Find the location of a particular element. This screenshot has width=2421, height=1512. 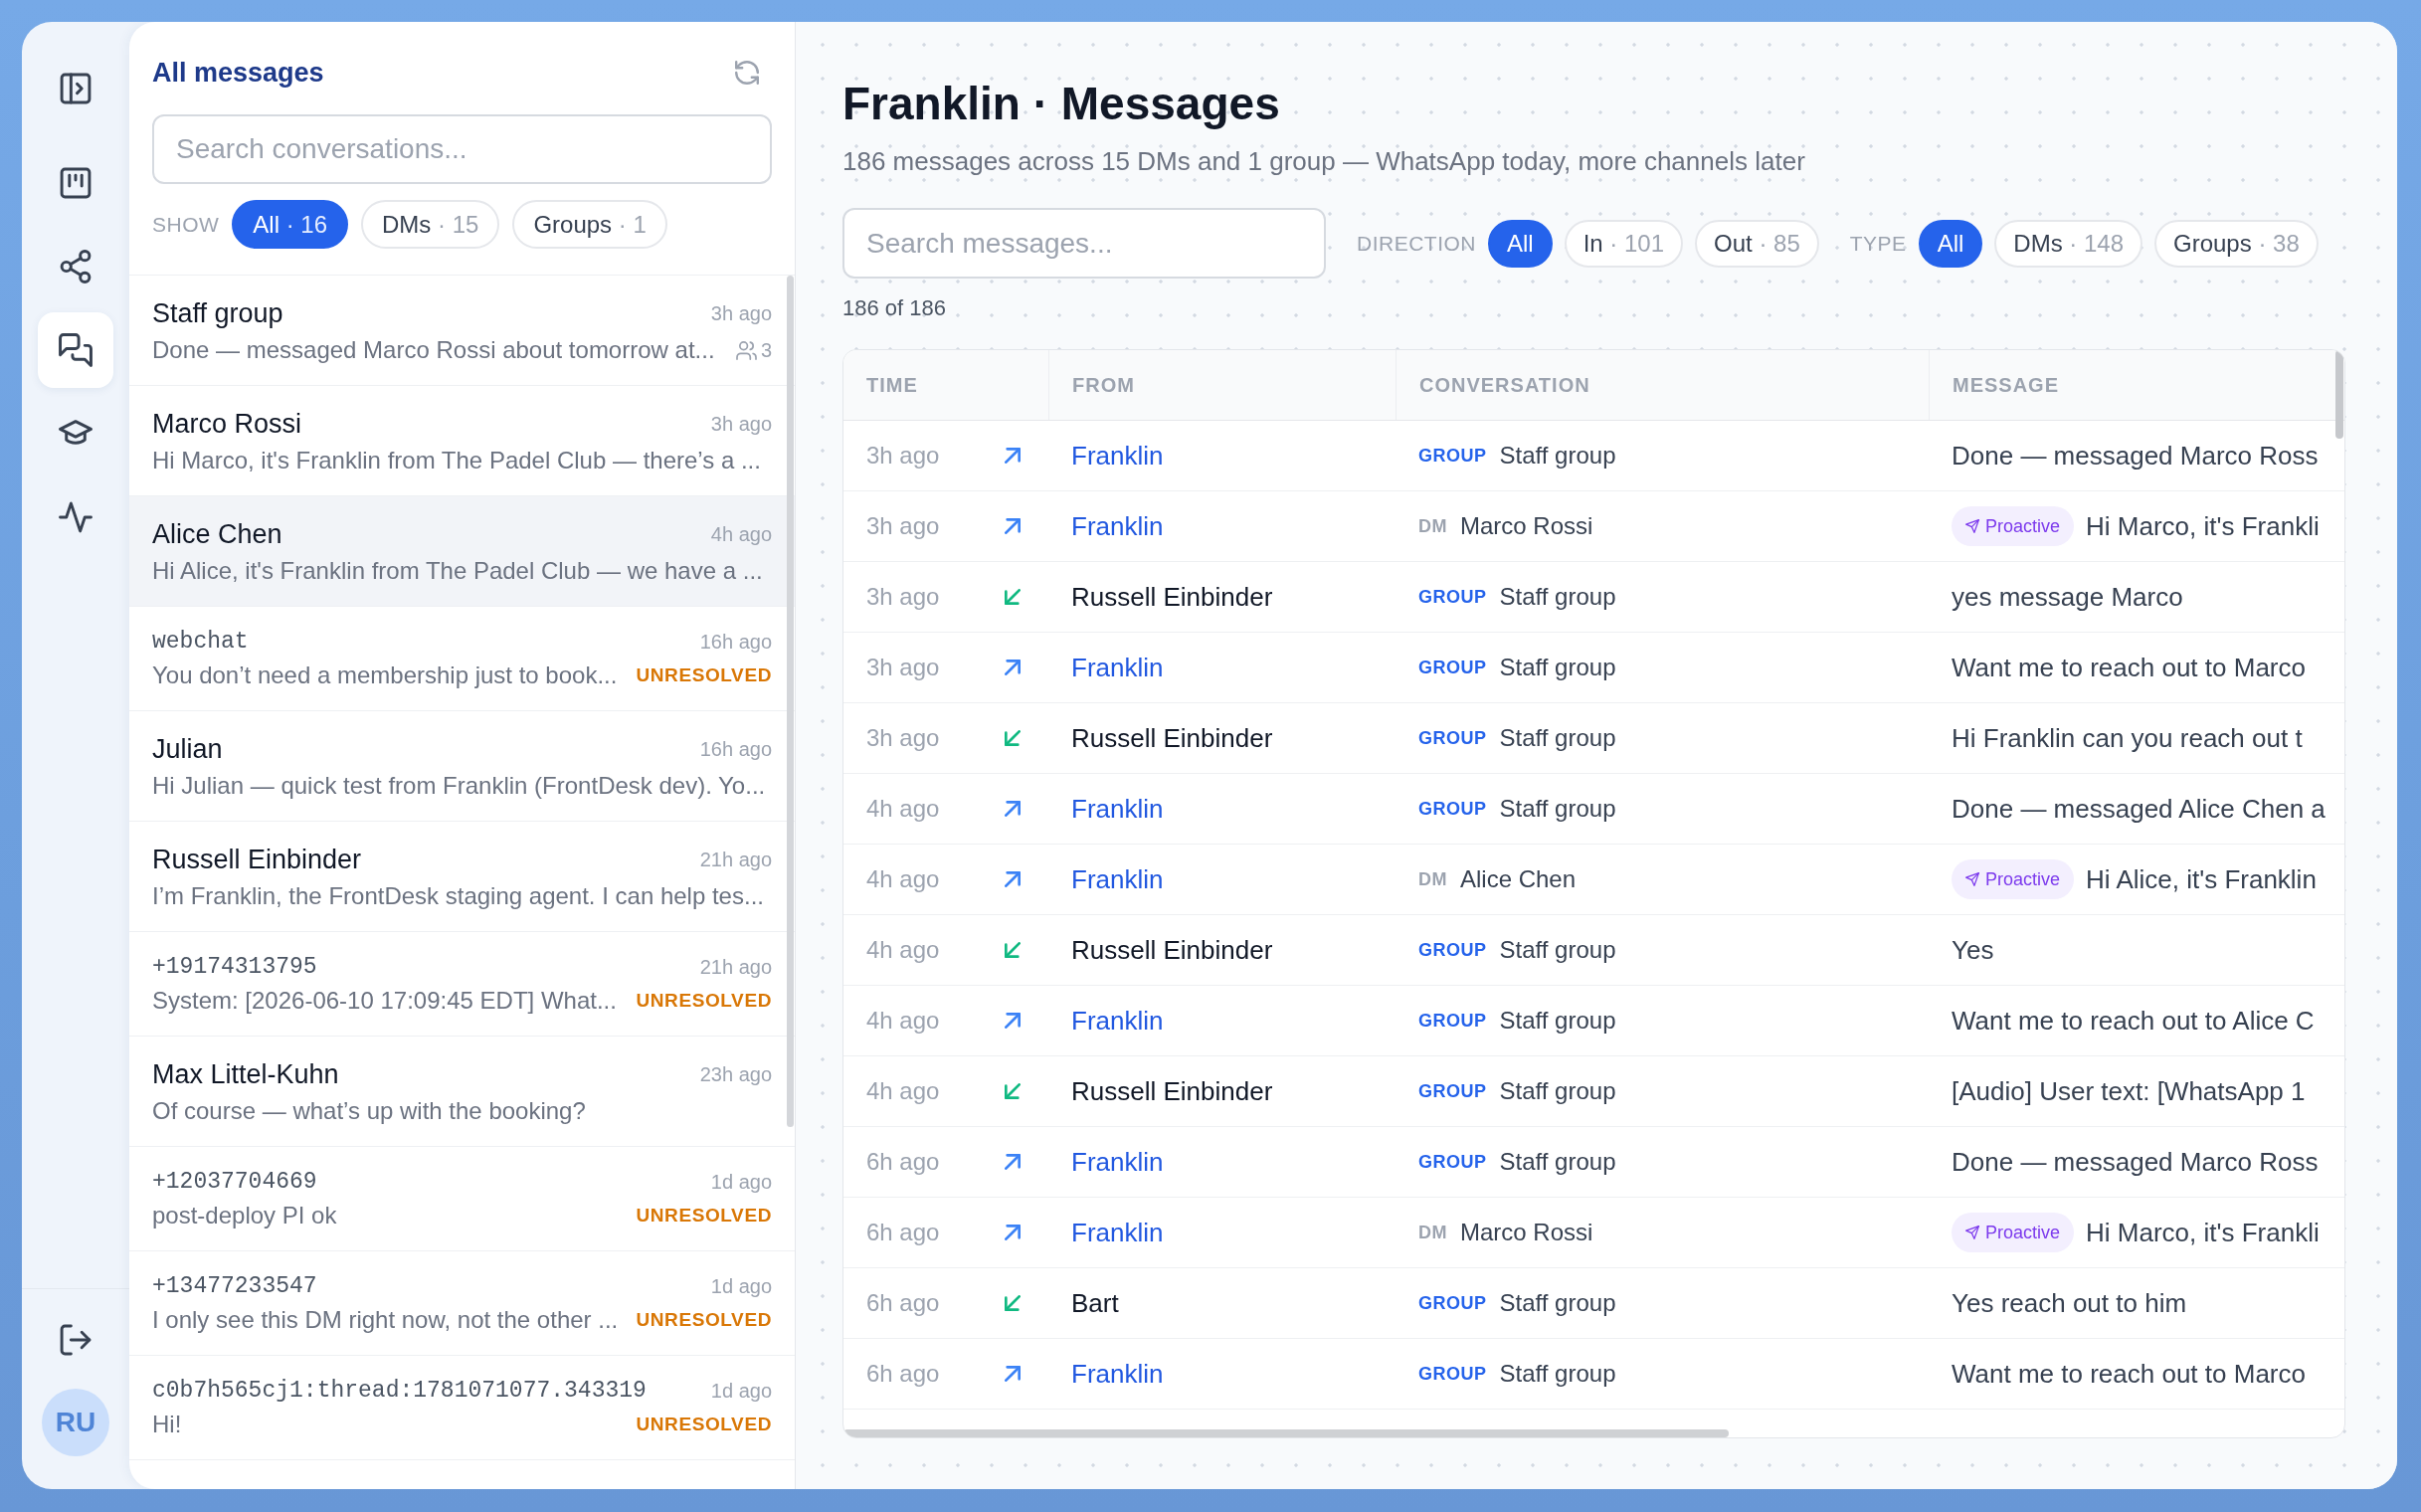

conversation-time: 21h ago is located at coordinates (735, 967).